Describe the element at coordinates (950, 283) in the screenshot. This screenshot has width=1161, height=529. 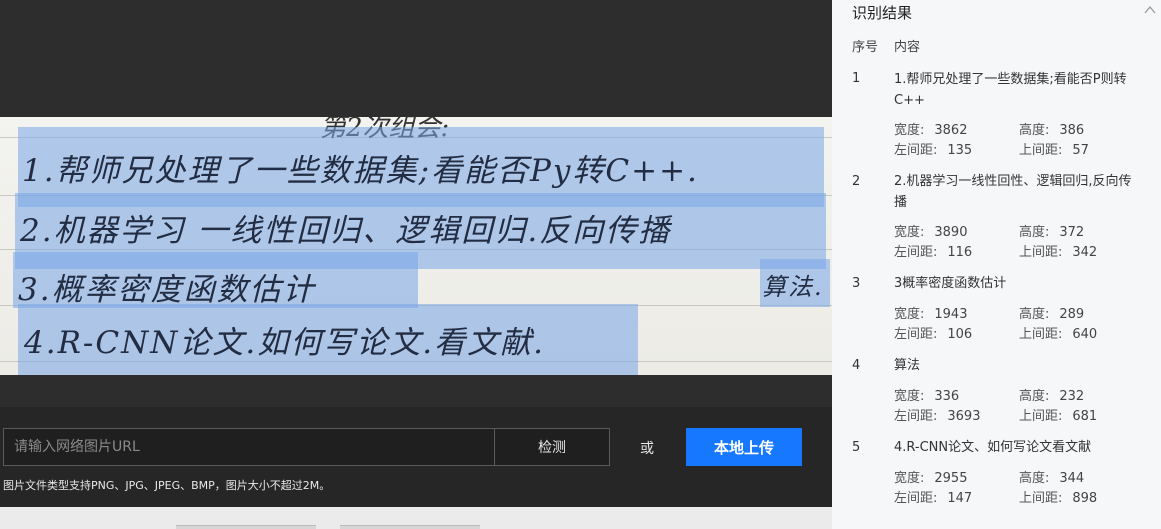
I see `result-text: 3概率密度函数估计` at that location.